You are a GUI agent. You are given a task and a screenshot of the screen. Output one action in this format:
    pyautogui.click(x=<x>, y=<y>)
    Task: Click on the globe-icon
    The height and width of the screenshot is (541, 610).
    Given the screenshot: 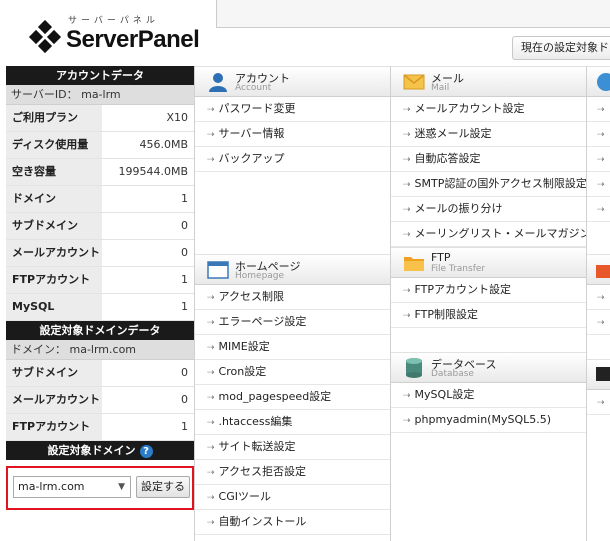 What is the action you would take?
    pyautogui.click(x=603, y=82)
    